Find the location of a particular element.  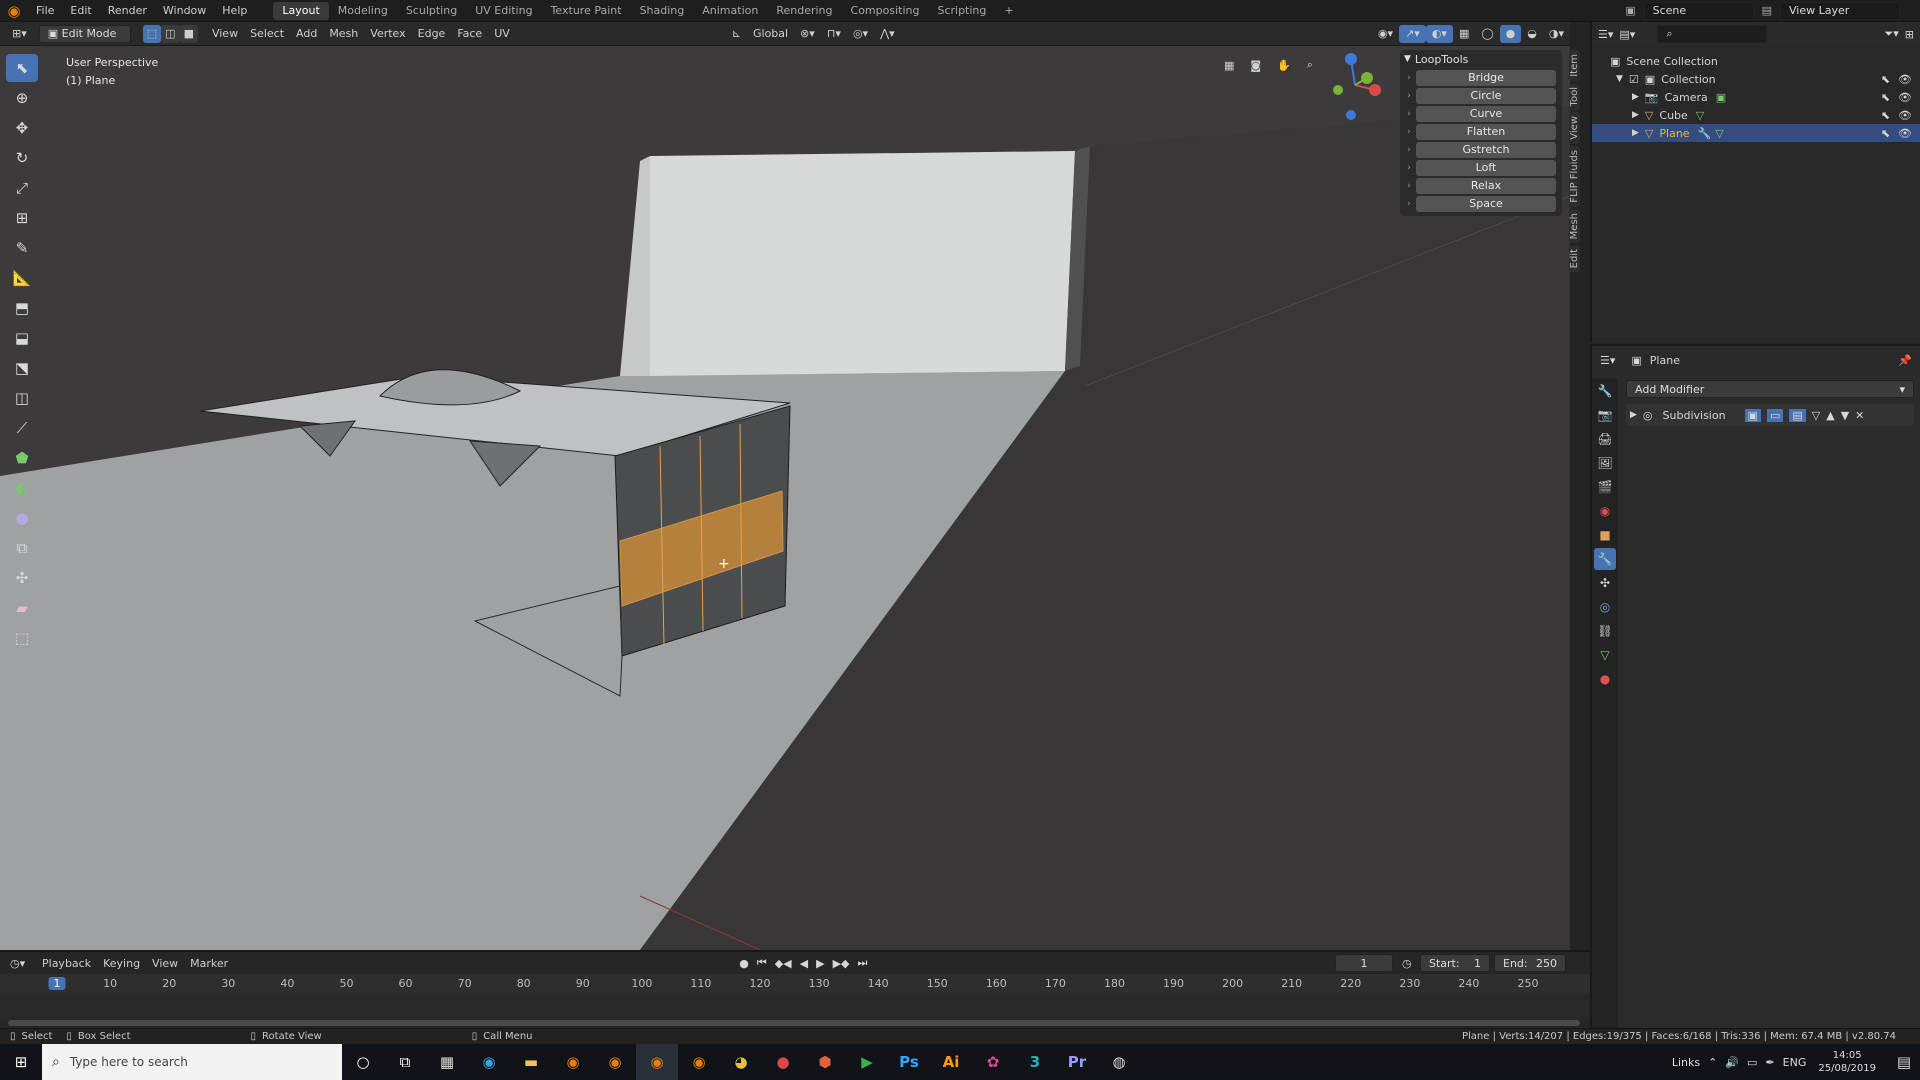

loop-cut-tool-icon: ◫ is located at coordinates (22, 398).